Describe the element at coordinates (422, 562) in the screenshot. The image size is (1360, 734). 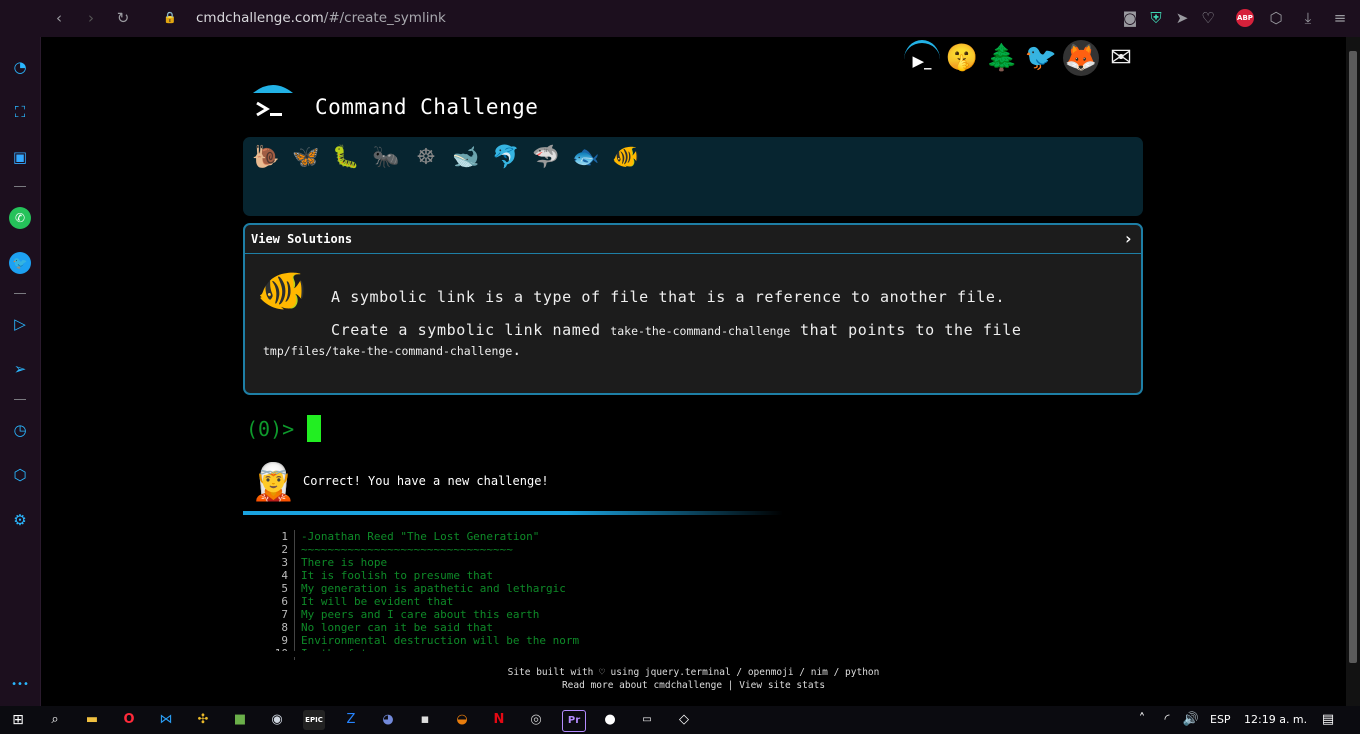
I see `output-line: 3 There is hope` at that location.